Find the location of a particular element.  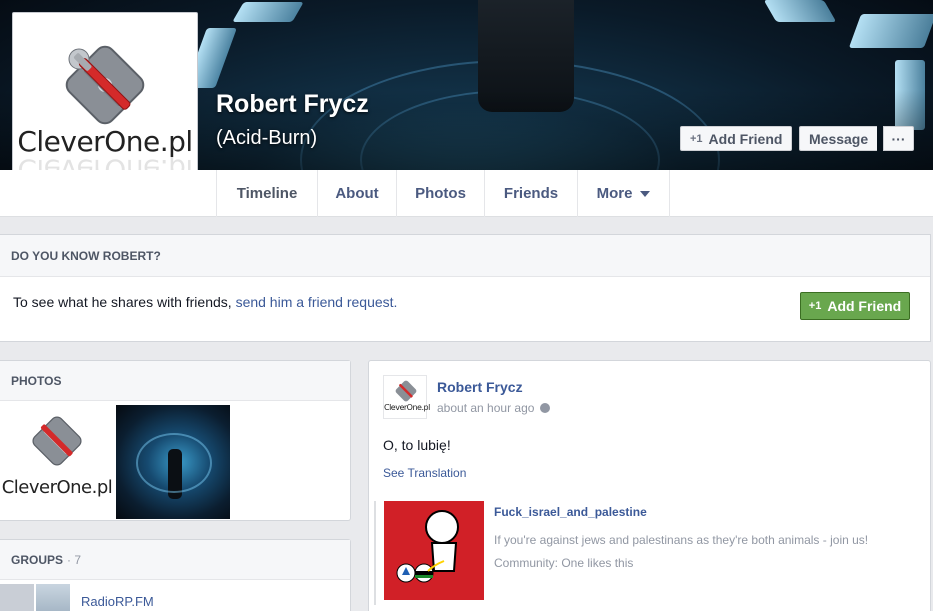

profile-tab-bar: Timeline About Photos Friends More is located at coordinates (466, 193).